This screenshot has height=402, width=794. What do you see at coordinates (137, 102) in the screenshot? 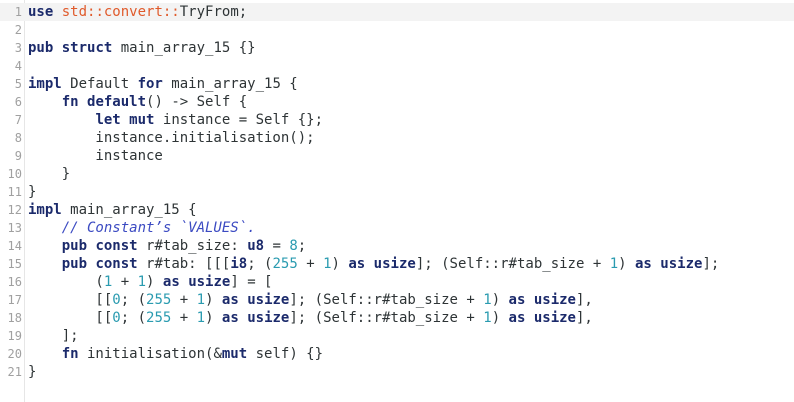
I see `code-text: fn default() -> Self {` at bounding box center [137, 102].